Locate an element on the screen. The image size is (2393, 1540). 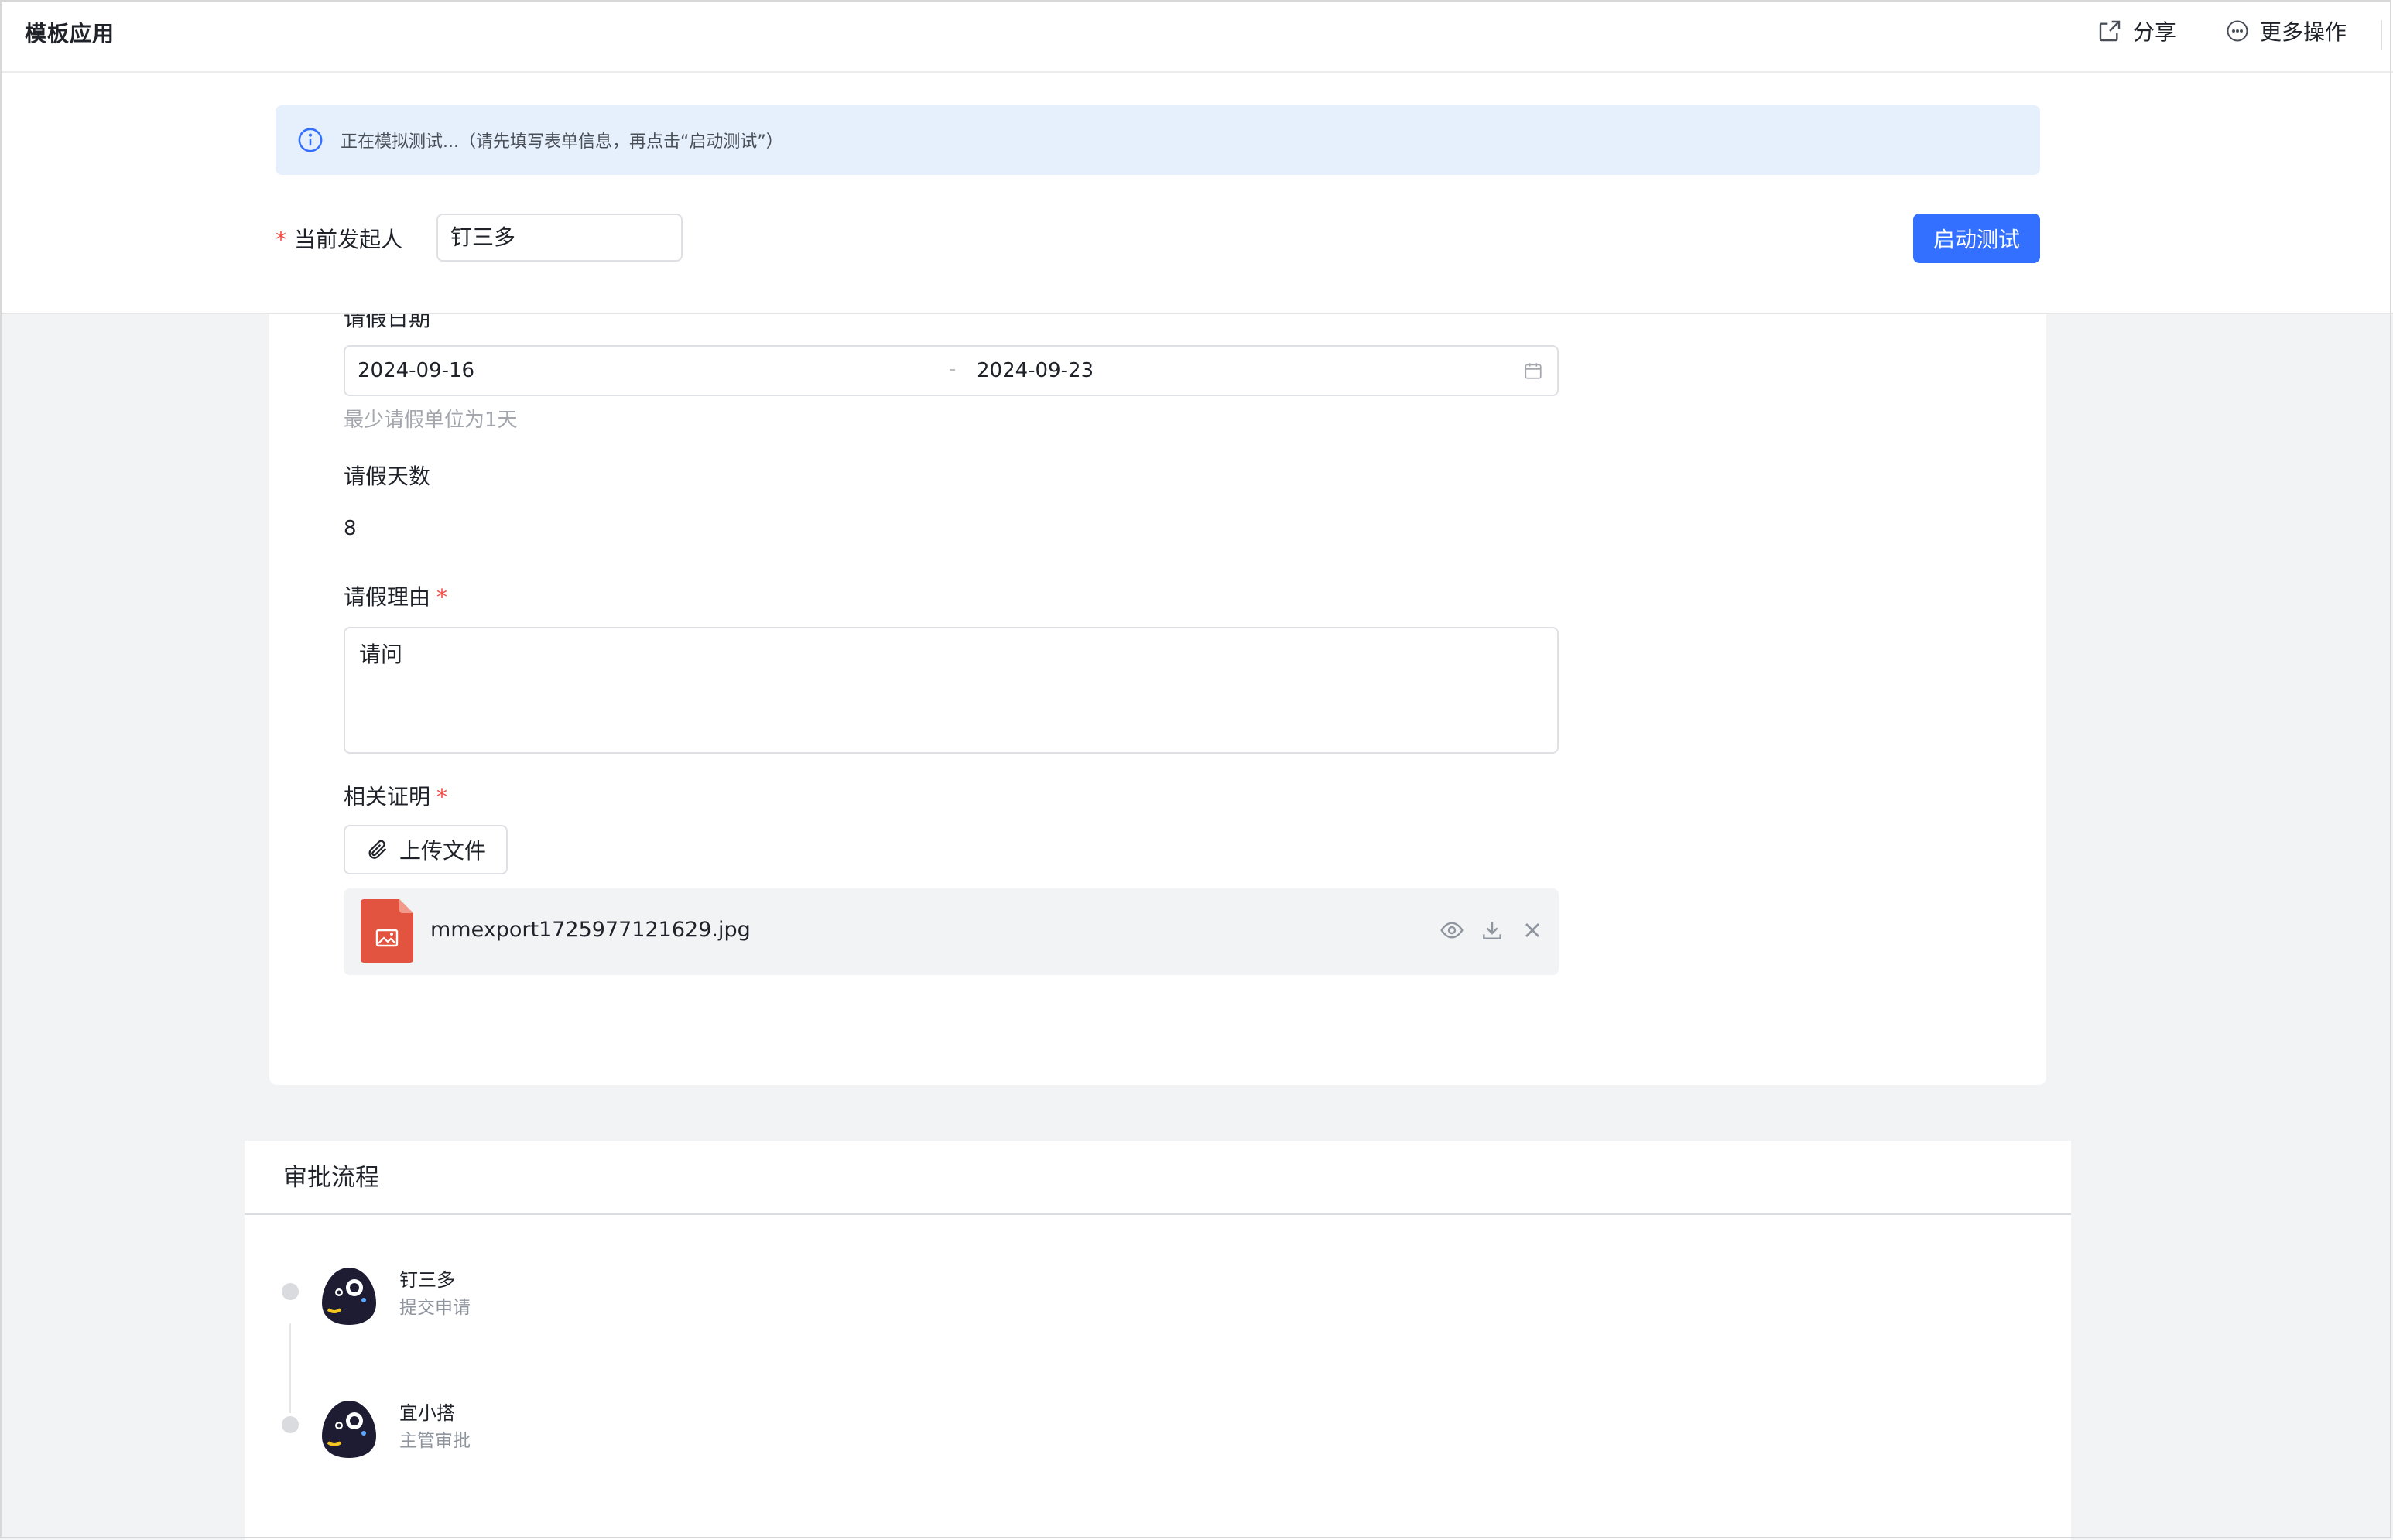
close-icon is located at coordinates (1532, 930).